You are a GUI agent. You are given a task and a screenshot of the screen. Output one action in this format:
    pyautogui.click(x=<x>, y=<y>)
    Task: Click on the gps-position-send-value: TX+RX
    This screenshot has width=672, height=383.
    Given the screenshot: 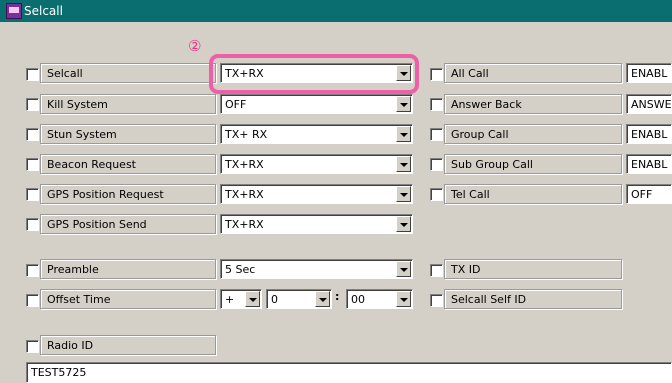 What is the action you would take?
    pyautogui.click(x=244, y=224)
    